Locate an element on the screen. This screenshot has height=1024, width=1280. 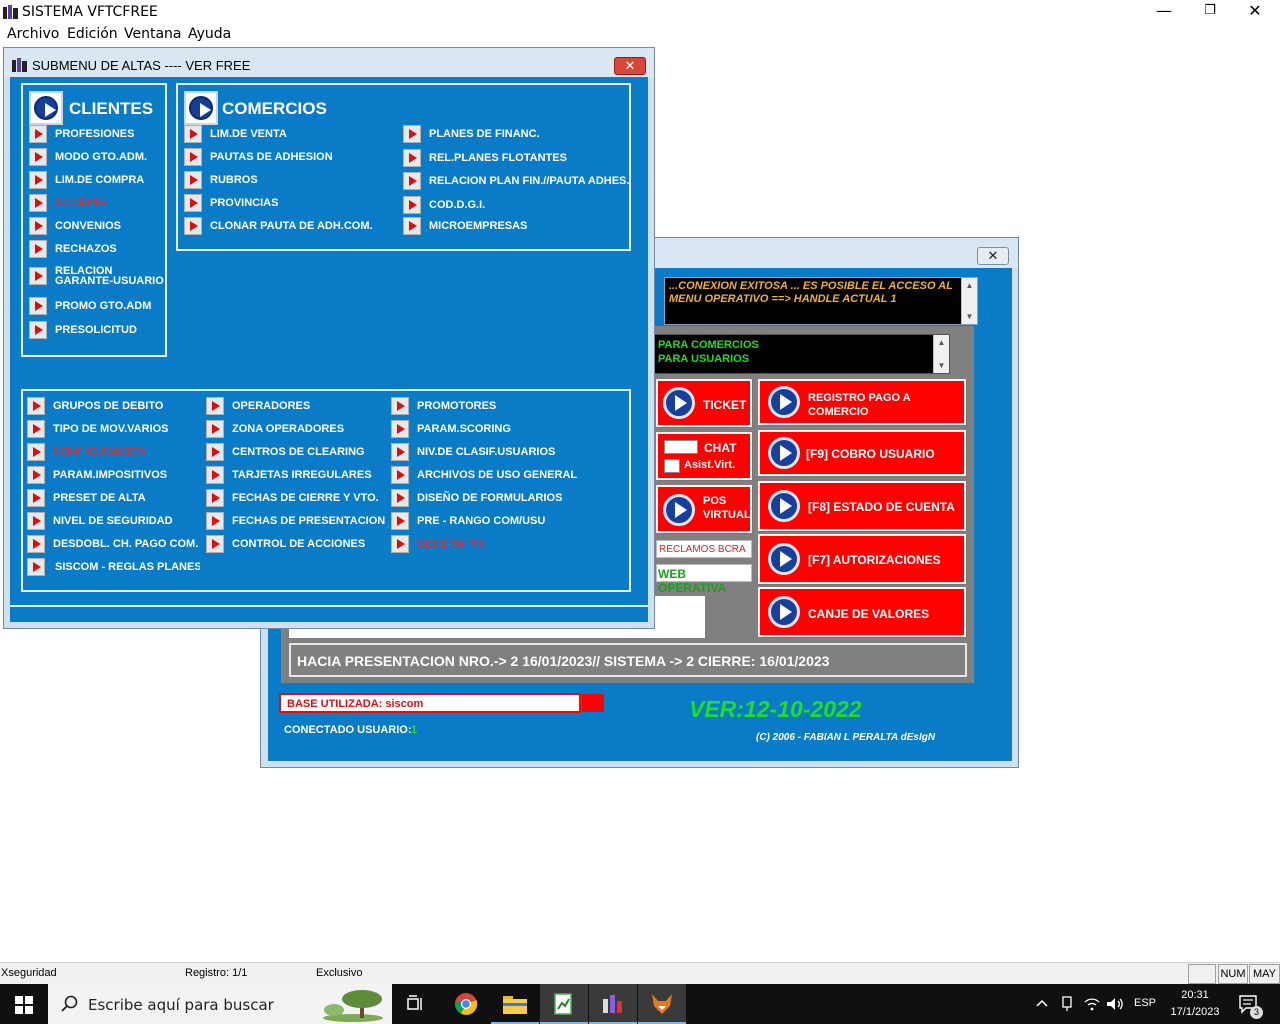
registro-label-line2: COMERCIO is located at coordinates (838, 412).